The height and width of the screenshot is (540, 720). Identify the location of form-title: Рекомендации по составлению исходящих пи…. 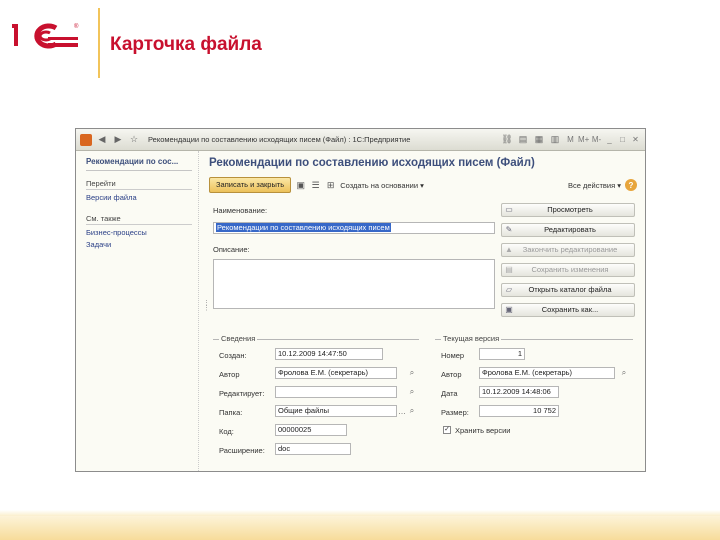
(372, 163).